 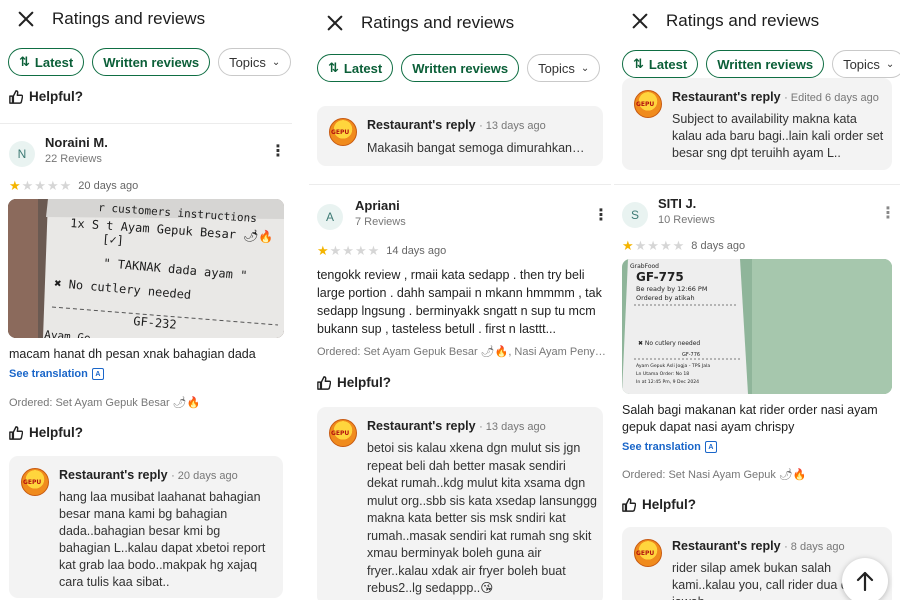 I want to click on topics-label: Topics, so click(x=861, y=64).